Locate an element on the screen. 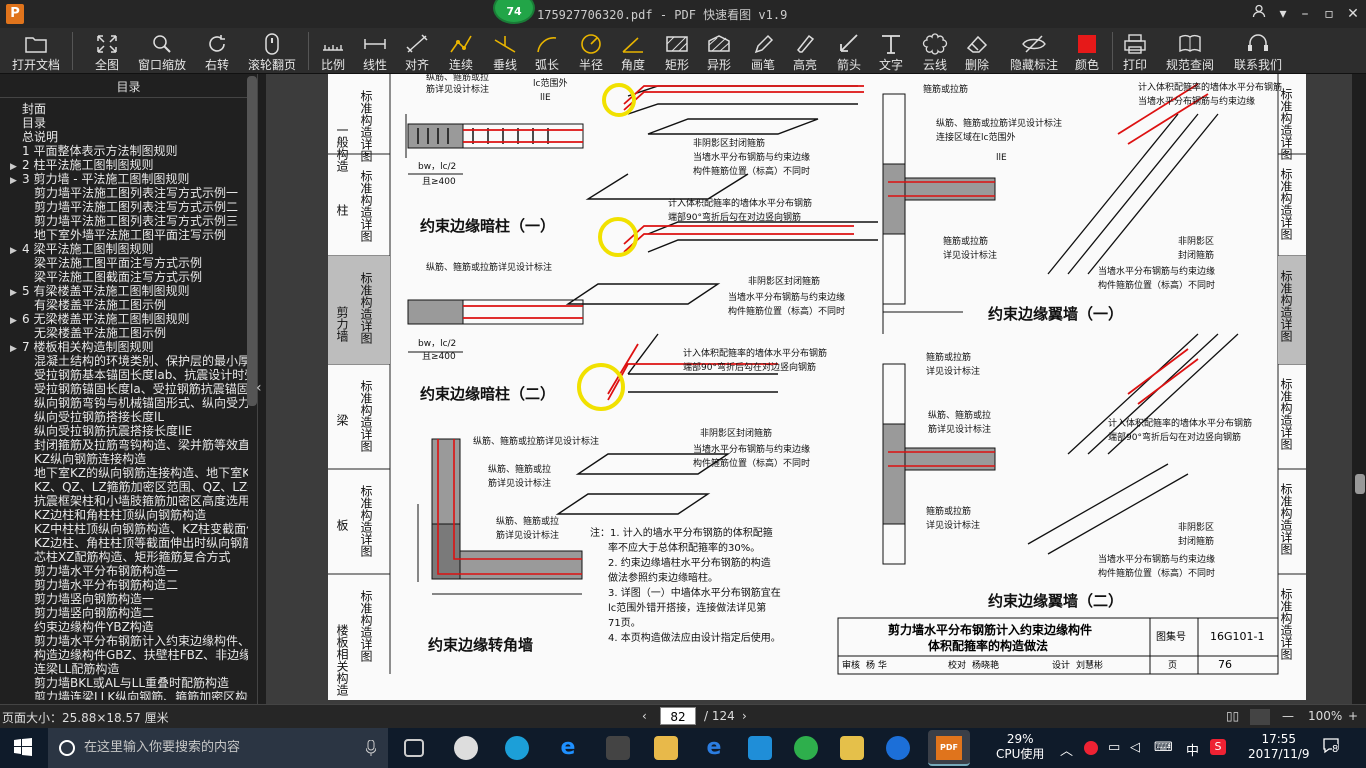 The height and width of the screenshot is (768, 1366). toc-item: 抗震框架柱和小墙肢箍筋加密区高度选用表 is located at coordinates (124, 501).